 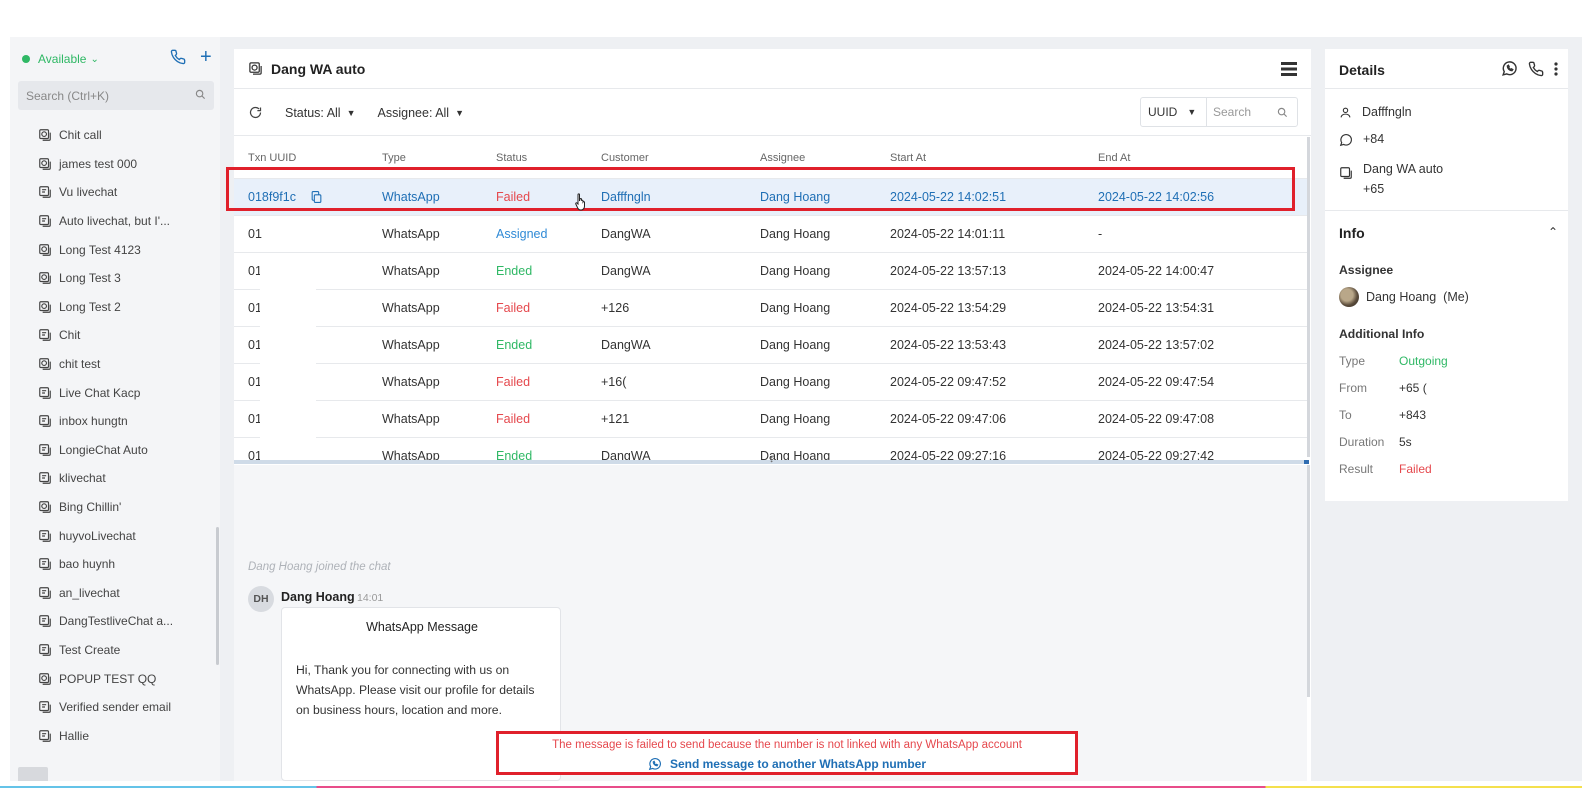 What do you see at coordinates (100, 392) in the screenshot?
I see `sidebar-item-label: Live Chat Kacp` at bounding box center [100, 392].